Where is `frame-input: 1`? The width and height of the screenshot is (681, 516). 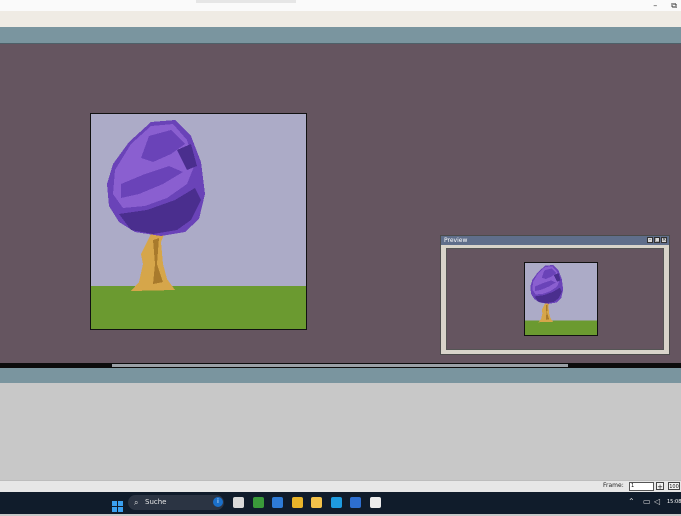
frame-input: 1 is located at coordinates (641, 486).